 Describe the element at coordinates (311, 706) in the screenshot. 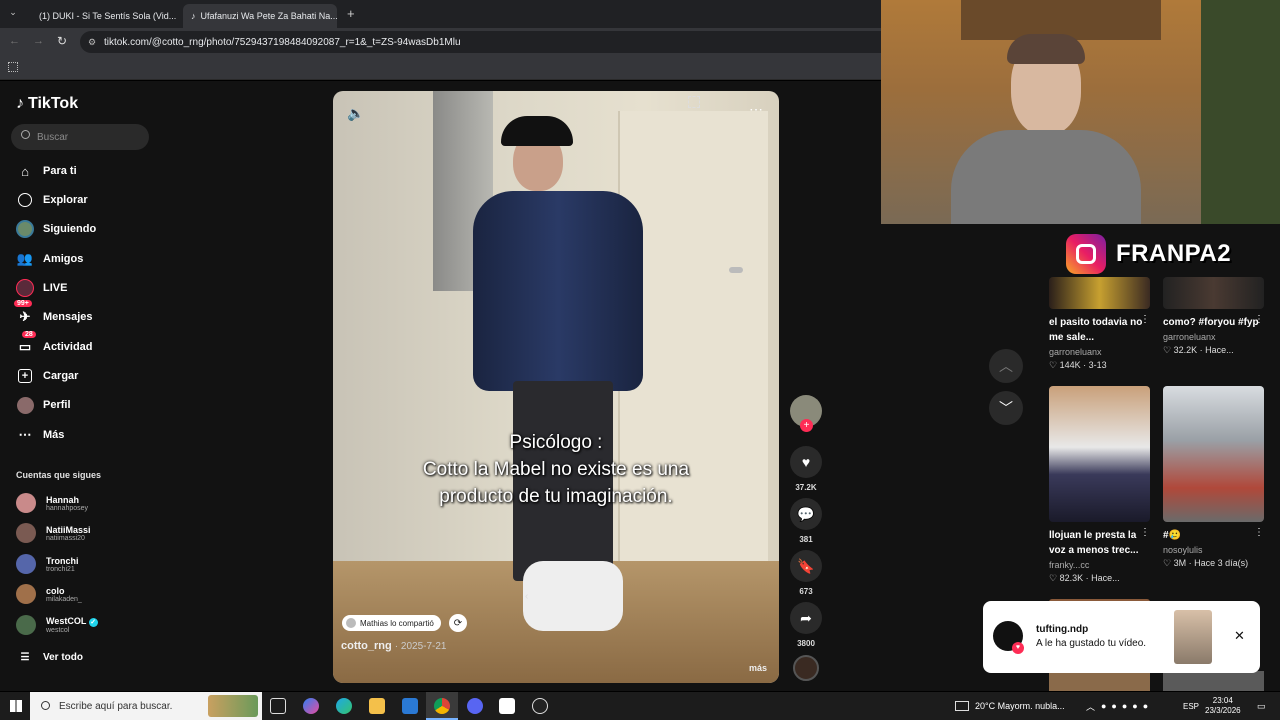

I see `copilot-icon` at that location.